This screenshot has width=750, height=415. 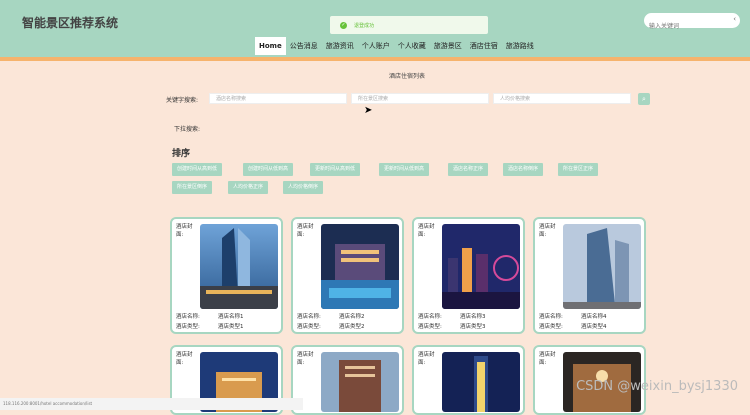 I want to click on hotel-name-value: 酒店名称2, so click(x=352, y=317).